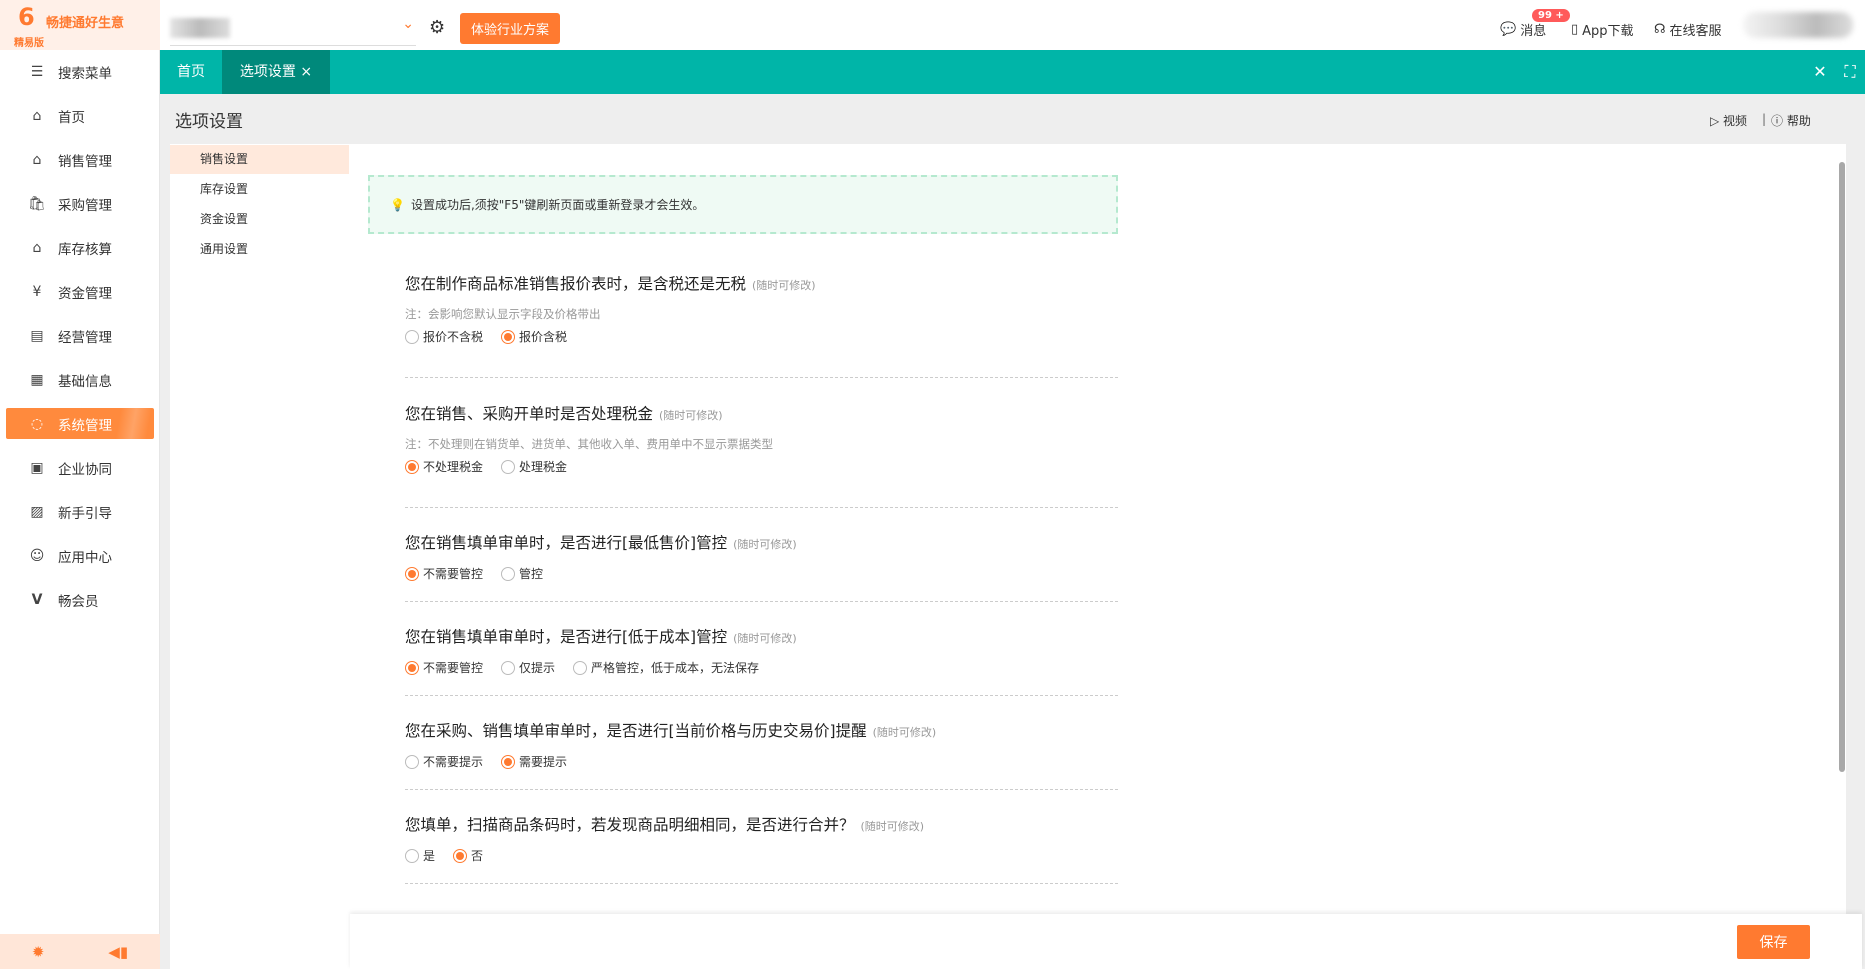 The image size is (1865, 969). I want to click on radio-group: 不需要管控 管控, so click(761, 573).